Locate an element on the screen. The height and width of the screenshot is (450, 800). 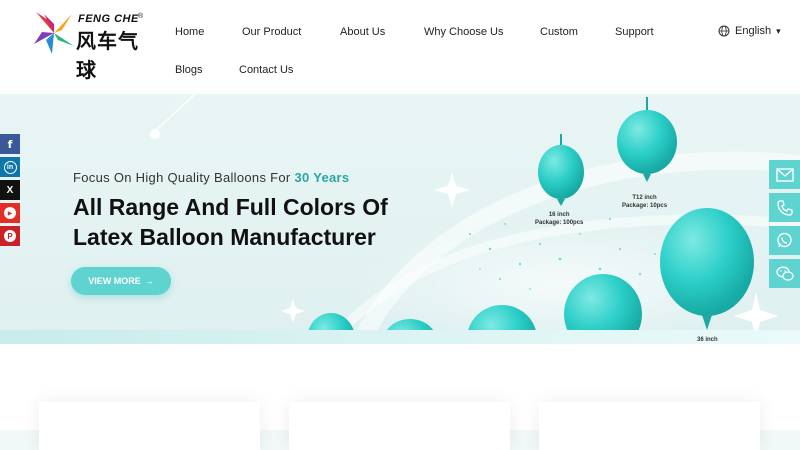
language-label: English is located at coordinates (753, 31).